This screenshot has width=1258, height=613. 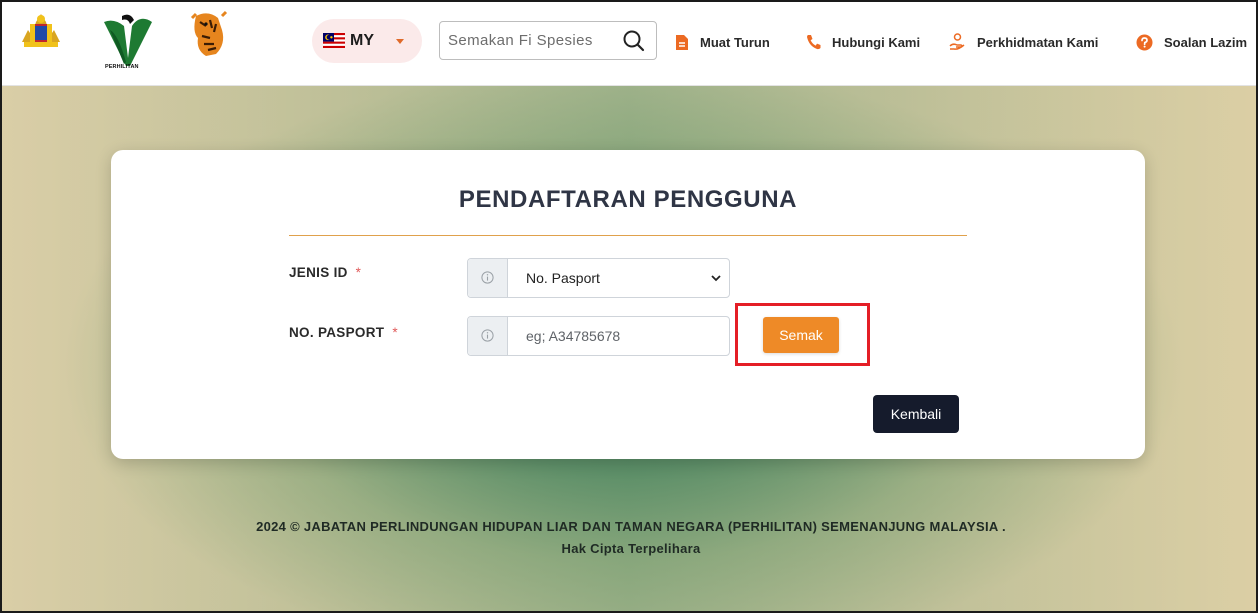 What do you see at coordinates (362, 40) in the screenshot?
I see `language-label: MY` at bounding box center [362, 40].